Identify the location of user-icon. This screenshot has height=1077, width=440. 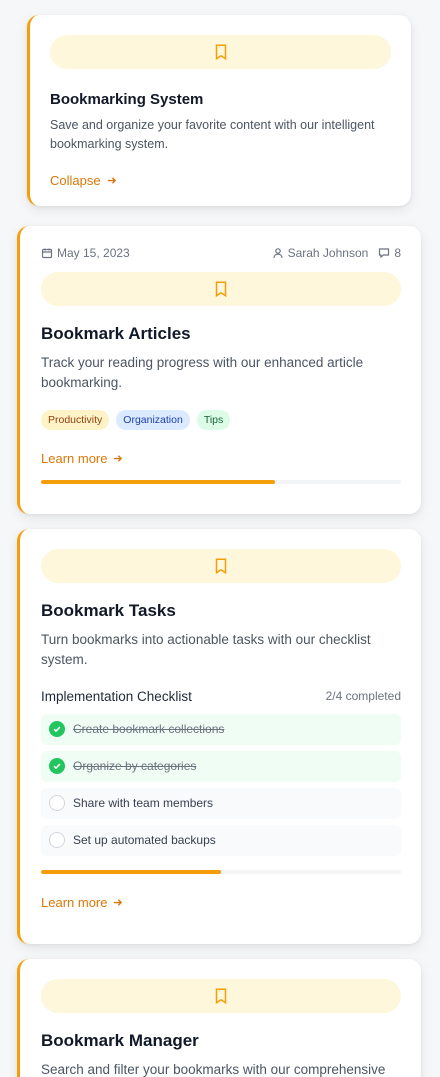
(277, 253).